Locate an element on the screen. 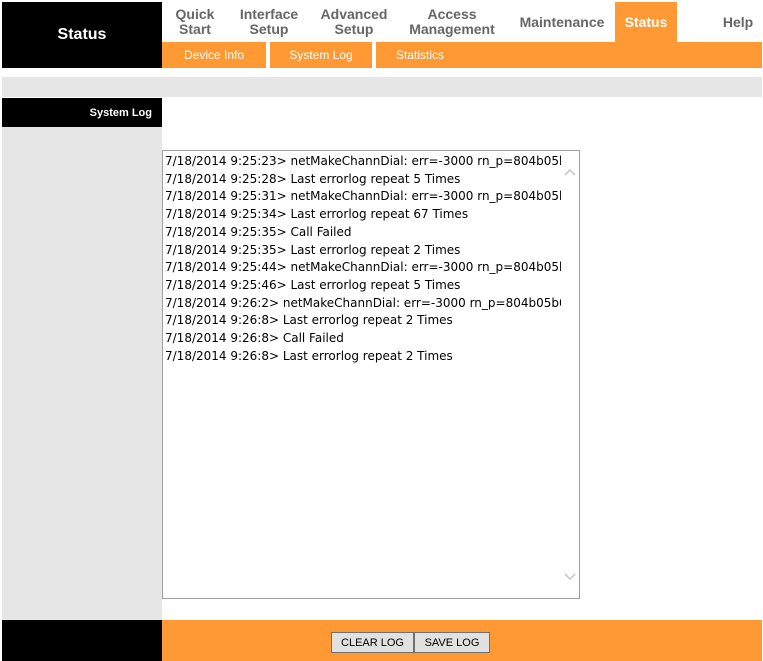 The width and height of the screenshot is (763, 661). nav-help-label: Help is located at coordinates (738, 21).